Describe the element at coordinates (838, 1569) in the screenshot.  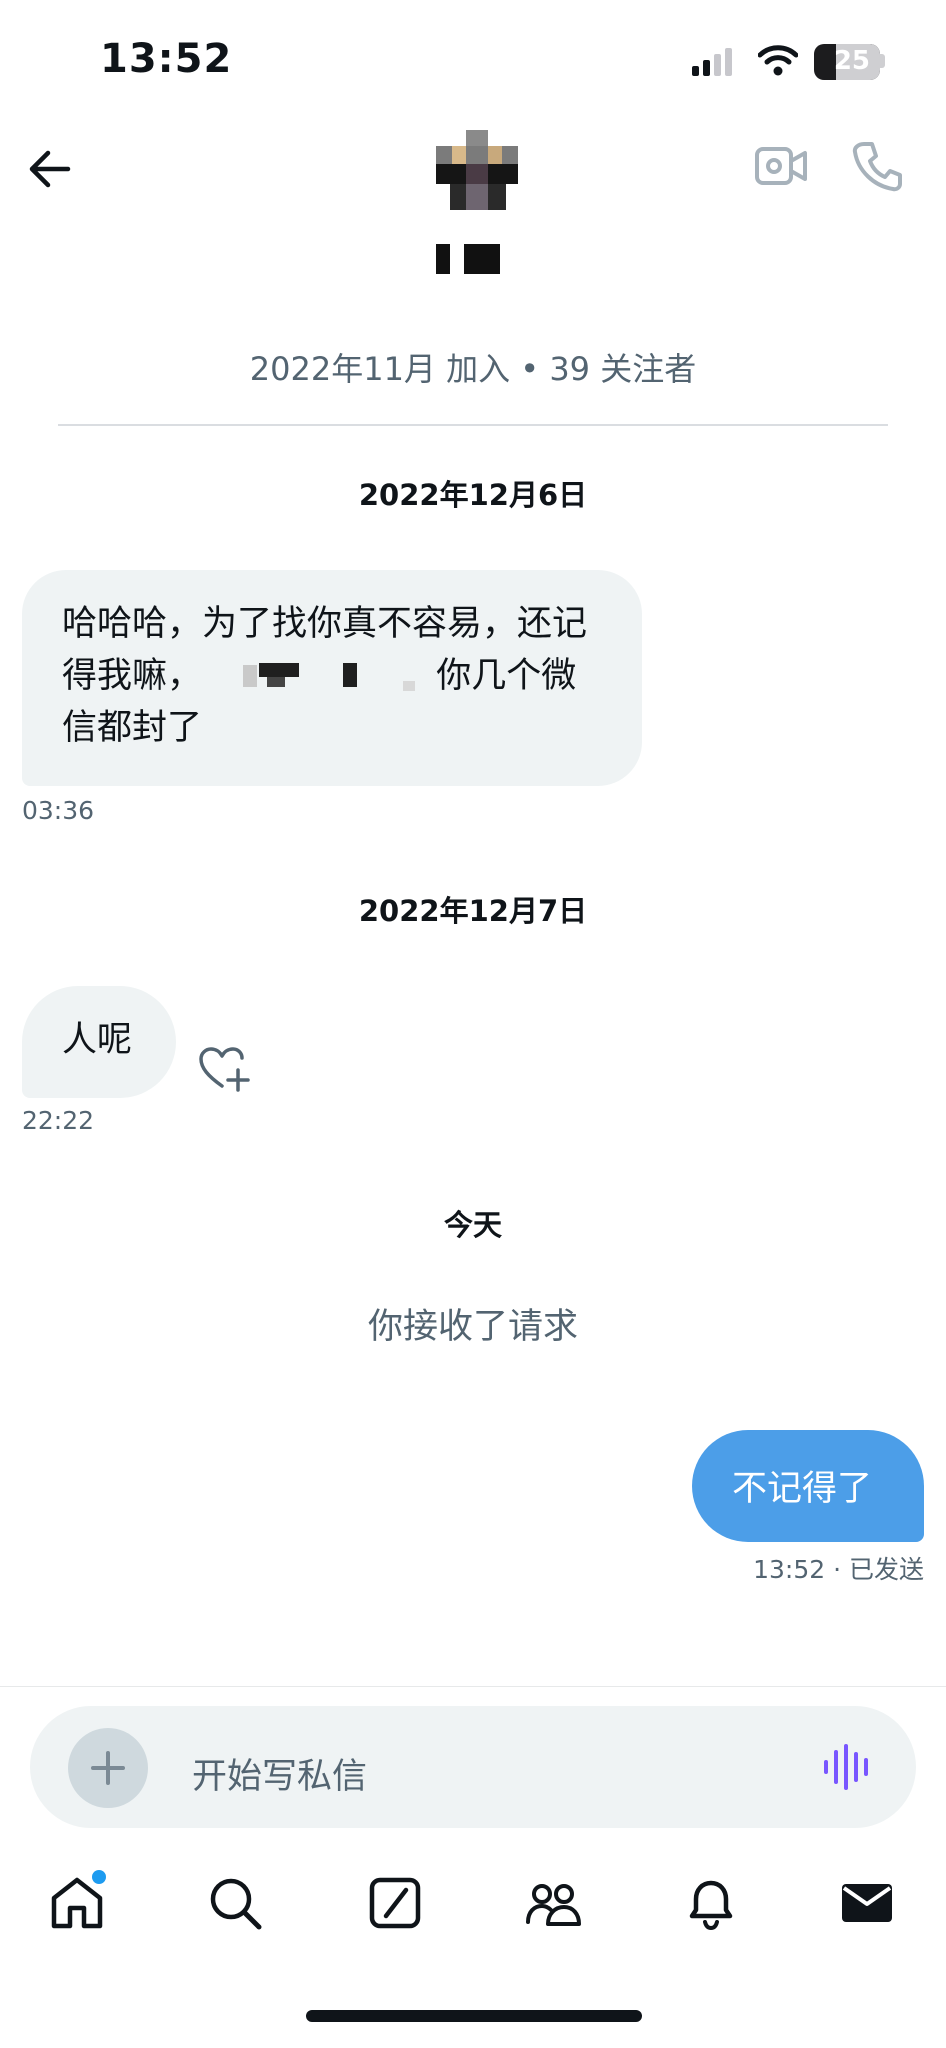
I see `message-status: 13:52 · 已发送` at that location.